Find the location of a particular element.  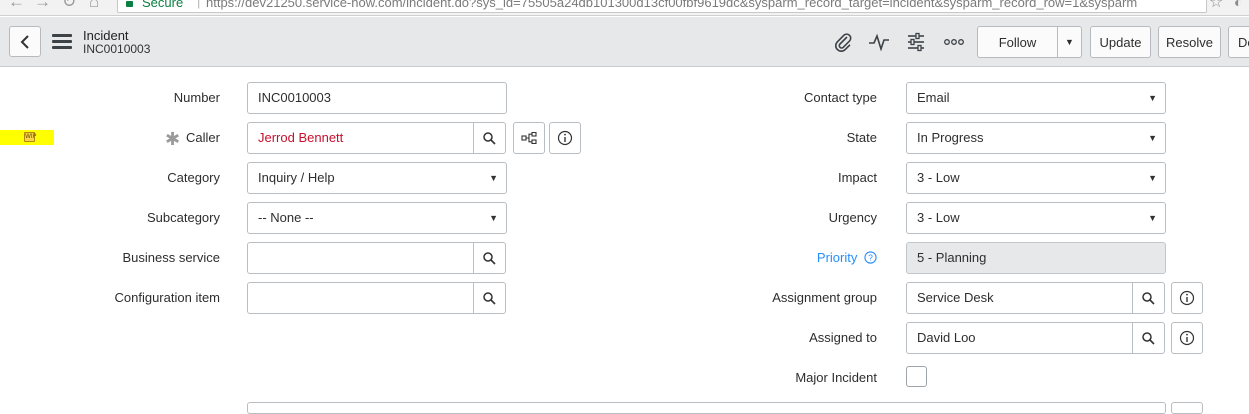

number-label: Number is located at coordinates (196, 97).